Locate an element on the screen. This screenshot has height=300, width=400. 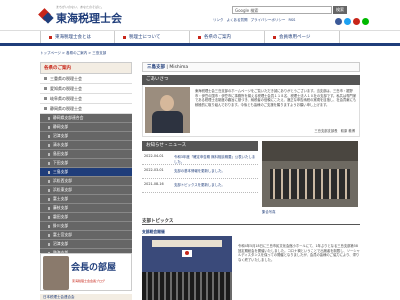
twitter-icon is located at coordinates (347, 21).